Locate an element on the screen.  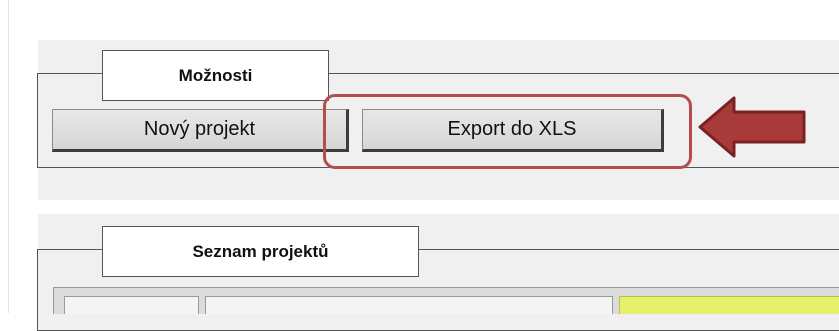
export-highlight-frame is located at coordinates (507, 131).